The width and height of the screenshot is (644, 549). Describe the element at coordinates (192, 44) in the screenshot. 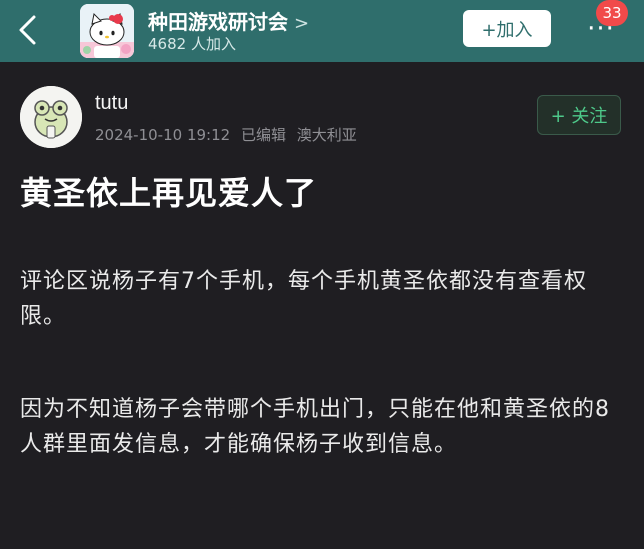

I see `group-member-count: 4682 人加入` at that location.